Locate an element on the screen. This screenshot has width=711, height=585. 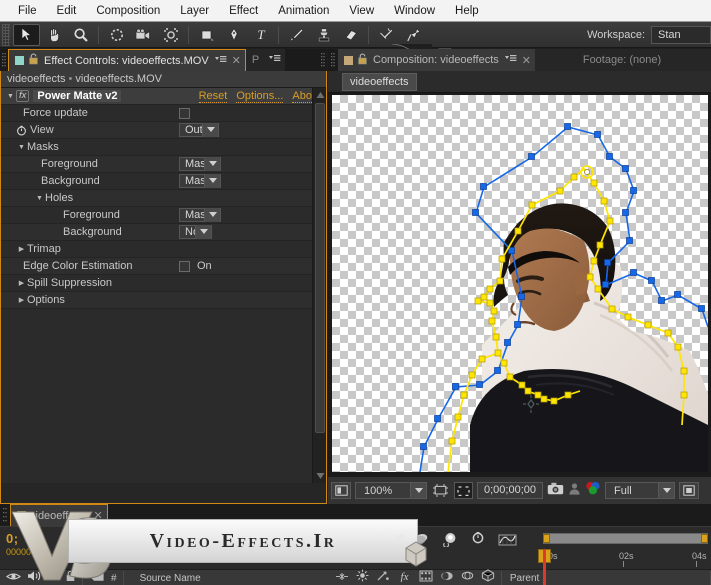
eye-icon is located at coordinates (13, 577).